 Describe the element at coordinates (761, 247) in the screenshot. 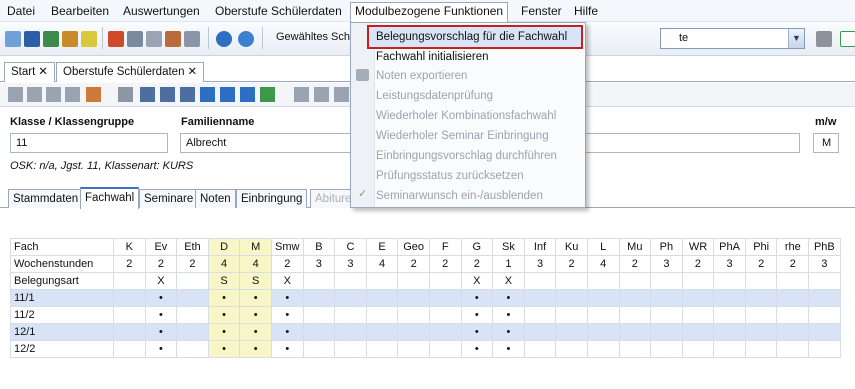

I see `subject-column-header: Phi` at that location.